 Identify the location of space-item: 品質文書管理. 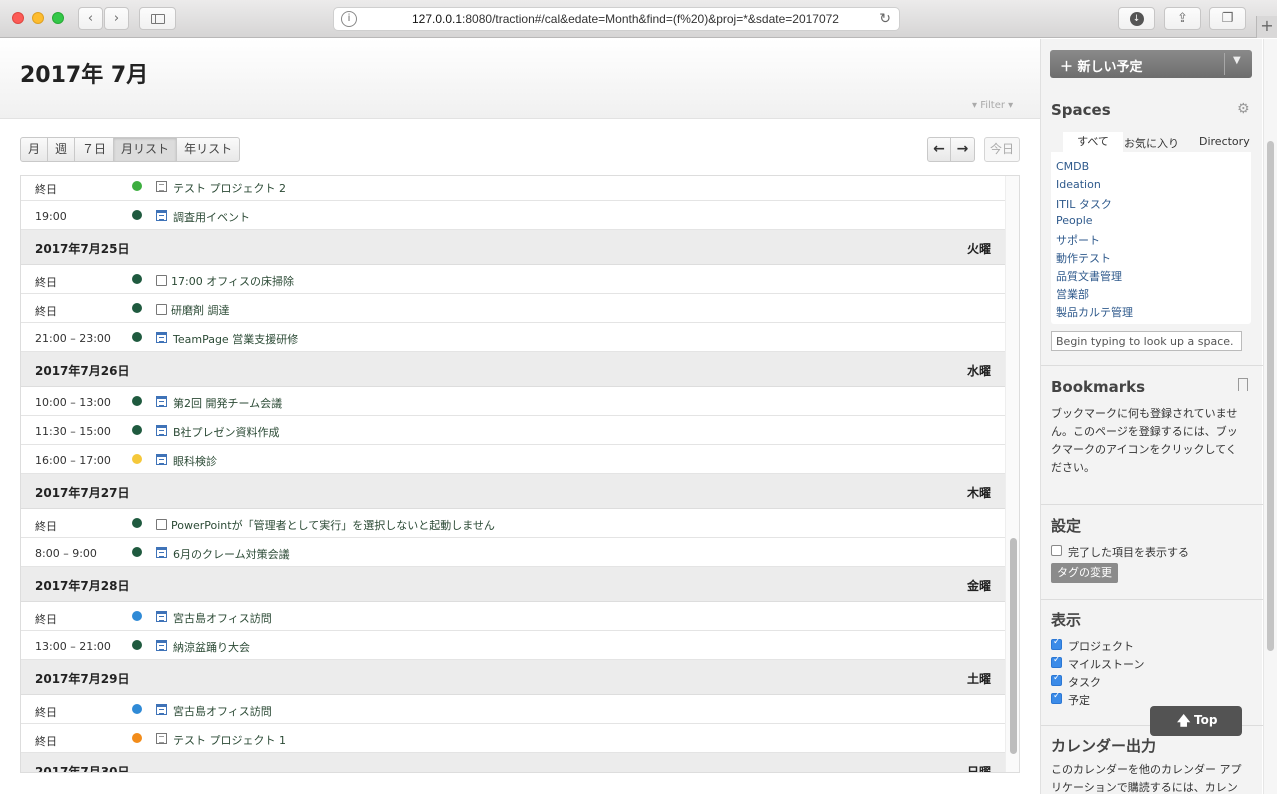
(1089, 276).